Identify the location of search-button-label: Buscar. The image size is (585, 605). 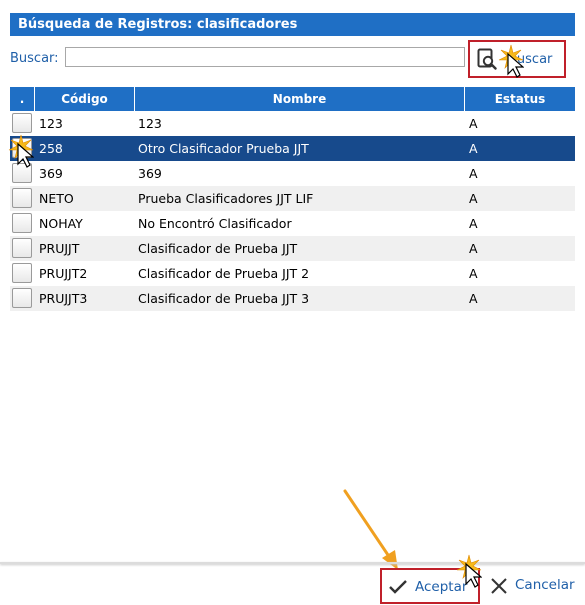
(530, 59).